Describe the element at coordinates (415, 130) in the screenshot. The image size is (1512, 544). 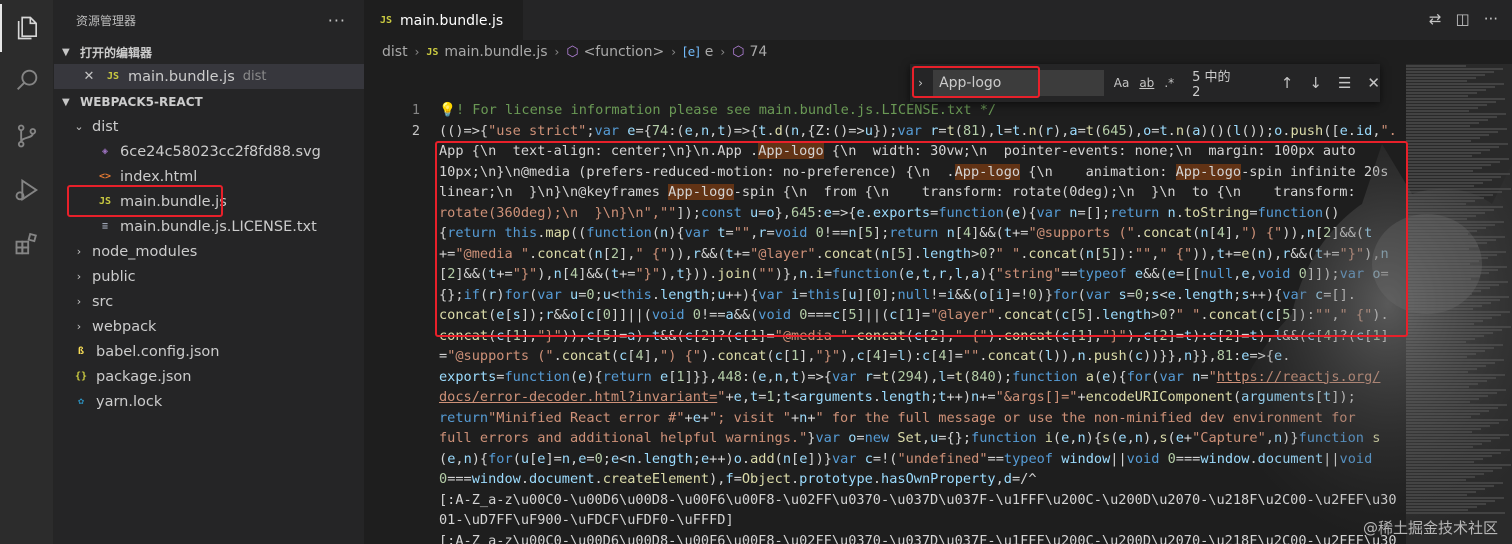
I see `line-number: 2` at that location.